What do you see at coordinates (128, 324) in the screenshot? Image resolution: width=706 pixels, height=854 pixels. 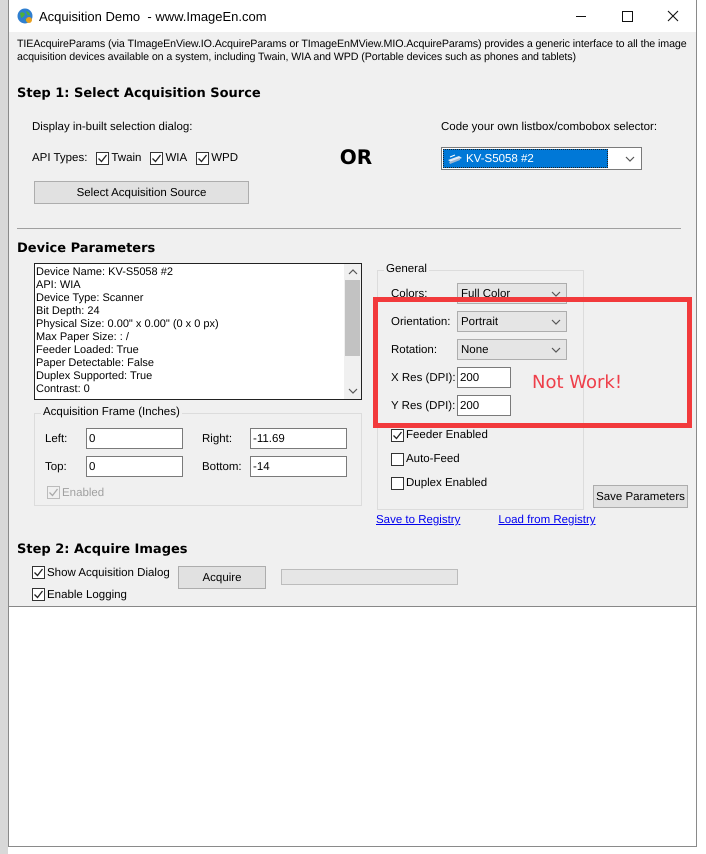 I see `info-line: Physical Size: 0.00" x 0.00" (0 x 0 px)` at bounding box center [128, 324].